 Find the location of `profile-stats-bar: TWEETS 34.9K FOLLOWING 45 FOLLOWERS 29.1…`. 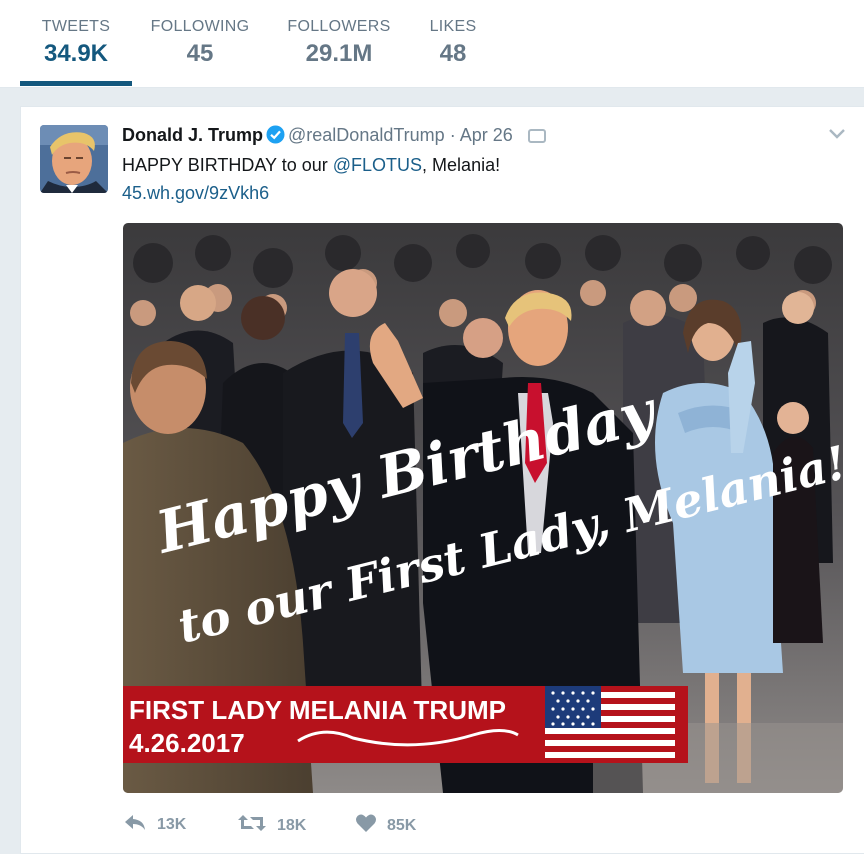

profile-stats-bar: TWEETS 34.9K FOLLOWING 45 FOLLOWERS 29.1… is located at coordinates (432, 44).